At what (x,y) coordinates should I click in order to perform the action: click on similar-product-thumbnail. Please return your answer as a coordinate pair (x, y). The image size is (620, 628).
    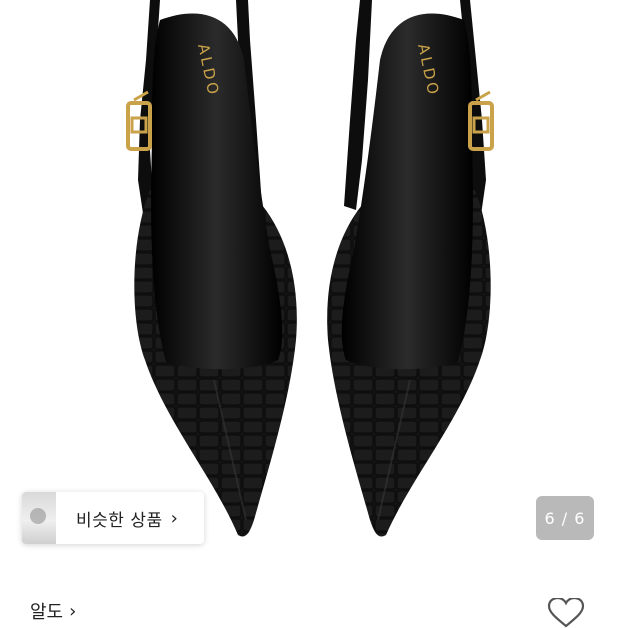
    Looking at the image, I should click on (39, 518).